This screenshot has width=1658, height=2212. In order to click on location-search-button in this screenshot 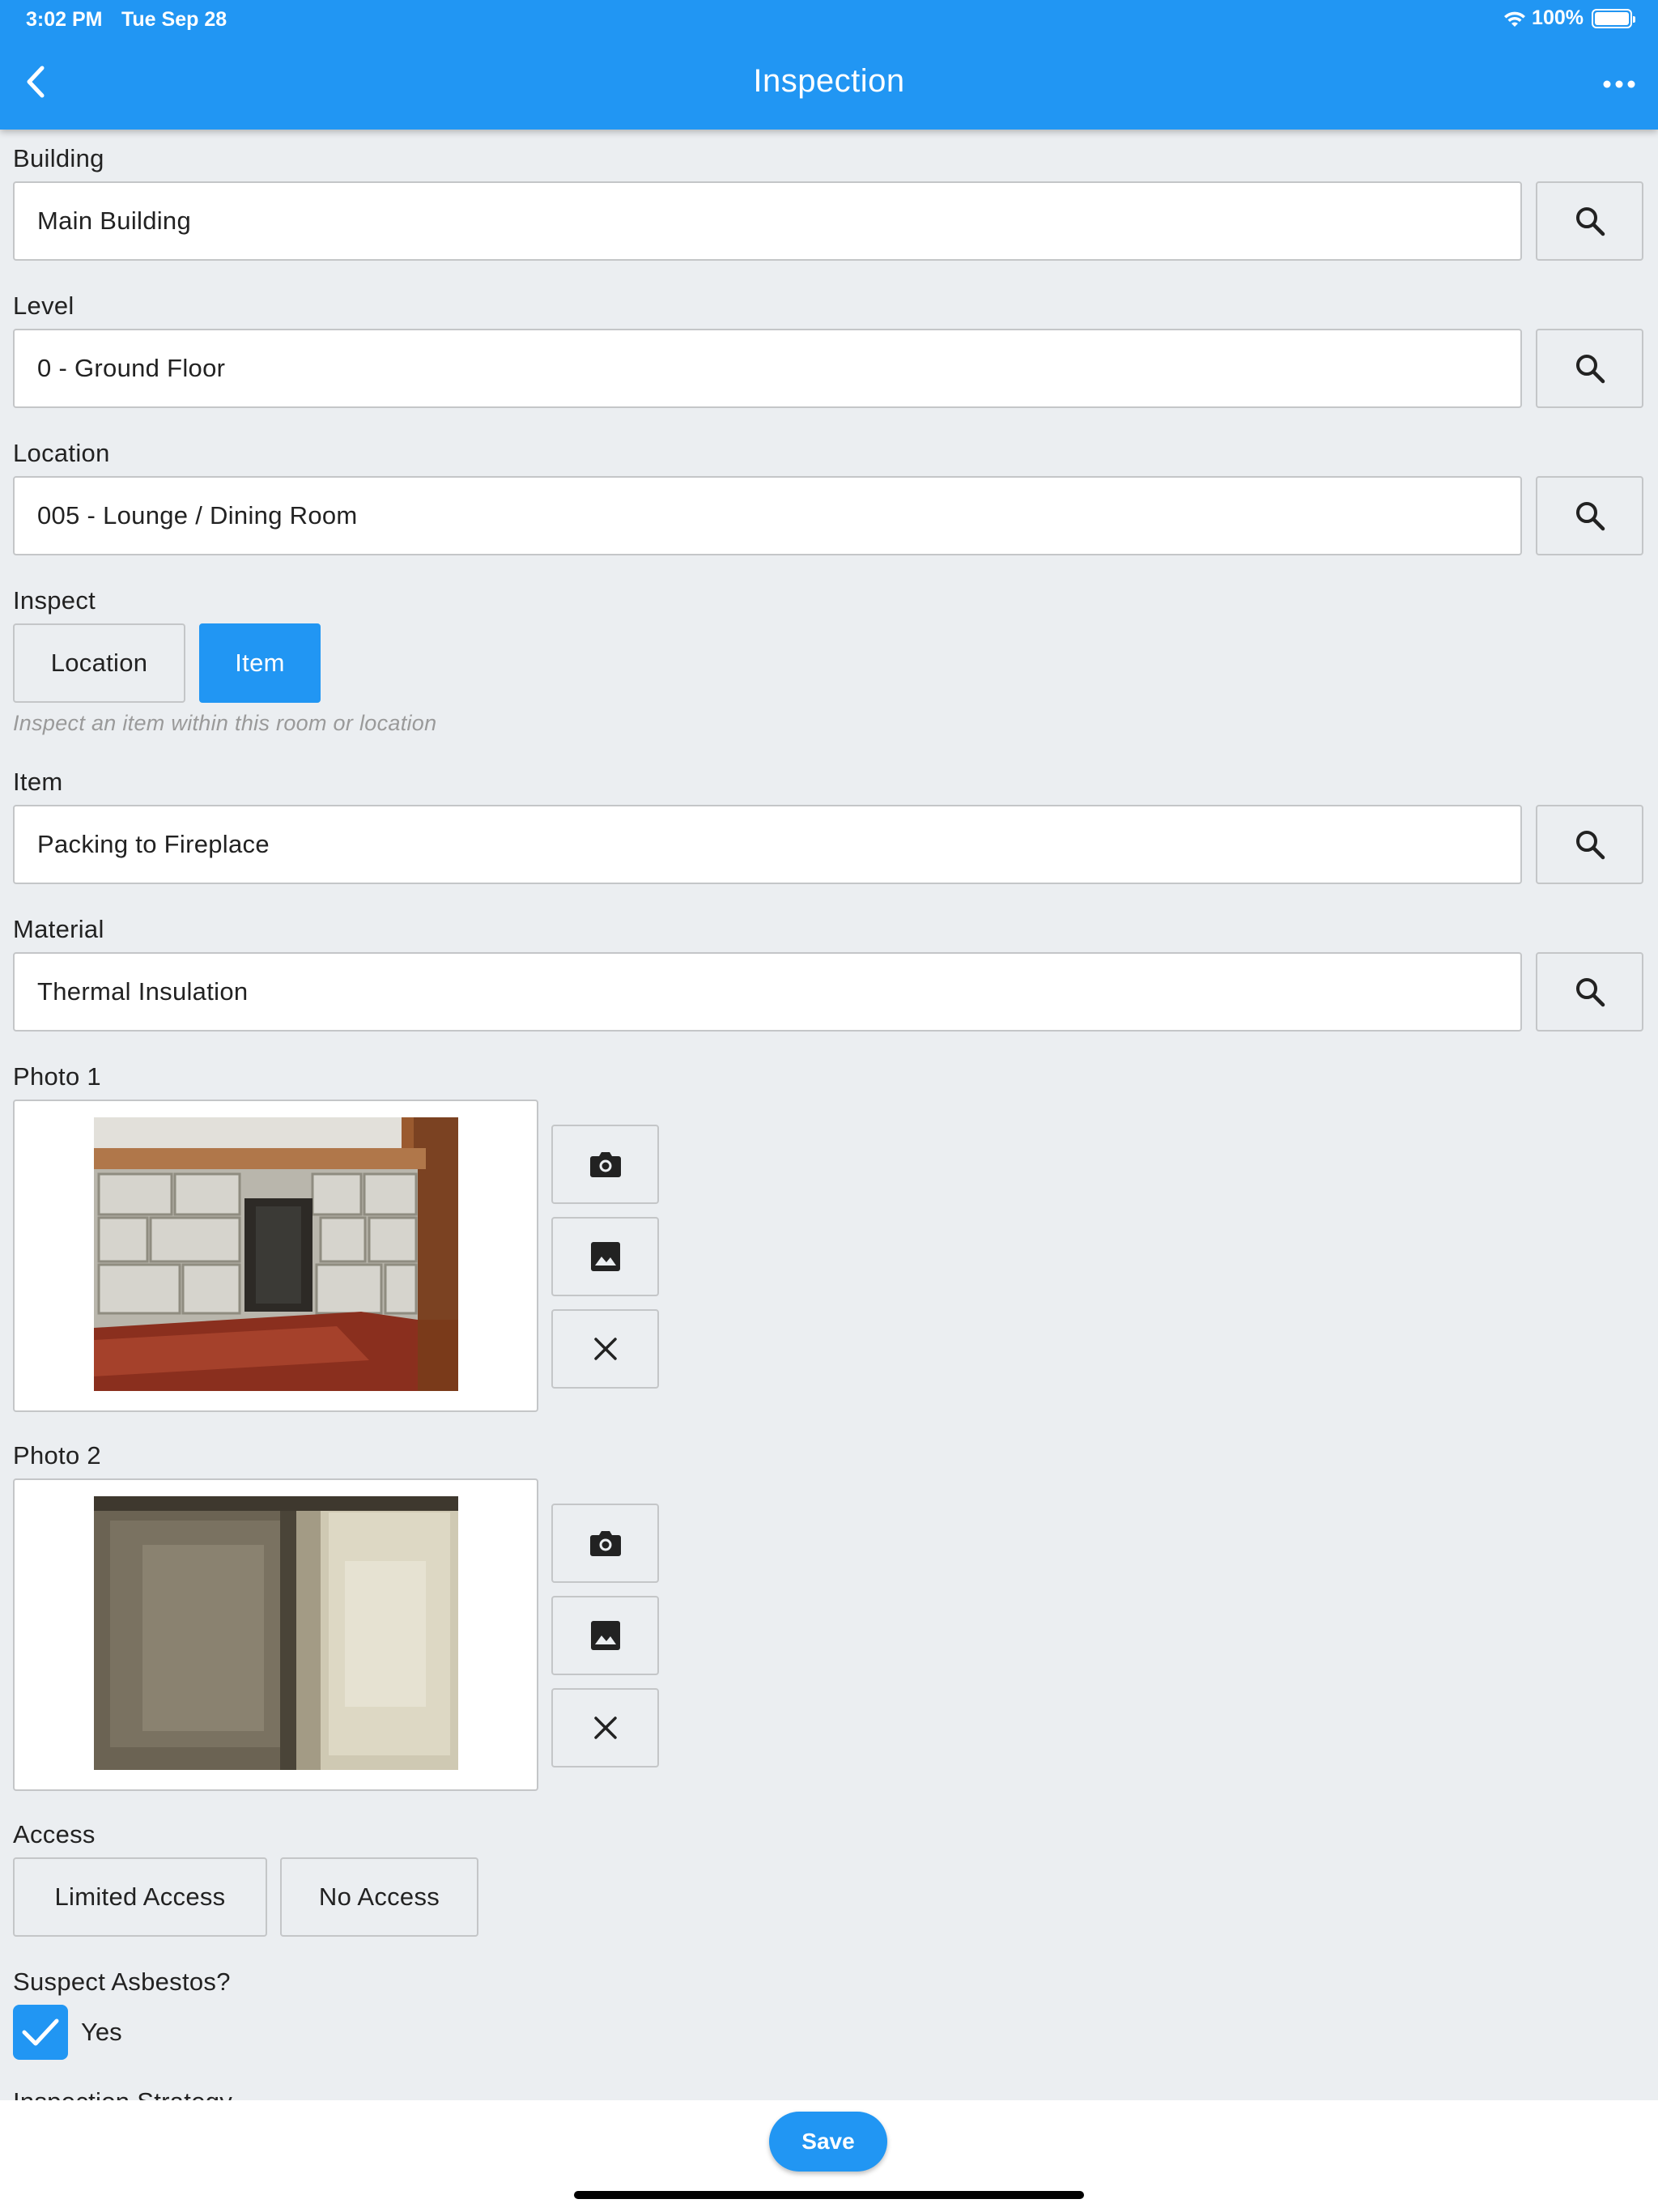, I will do `click(1589, 515)`.